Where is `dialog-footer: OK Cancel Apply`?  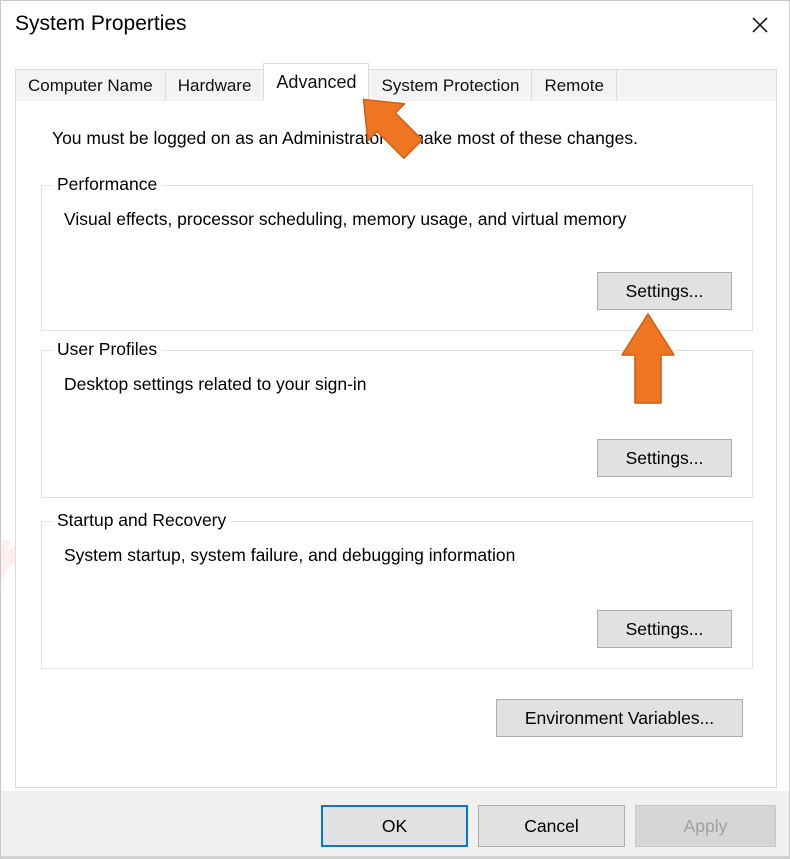 dialog-footer: OK Cancel Apply is located at coordinates (395, 824).